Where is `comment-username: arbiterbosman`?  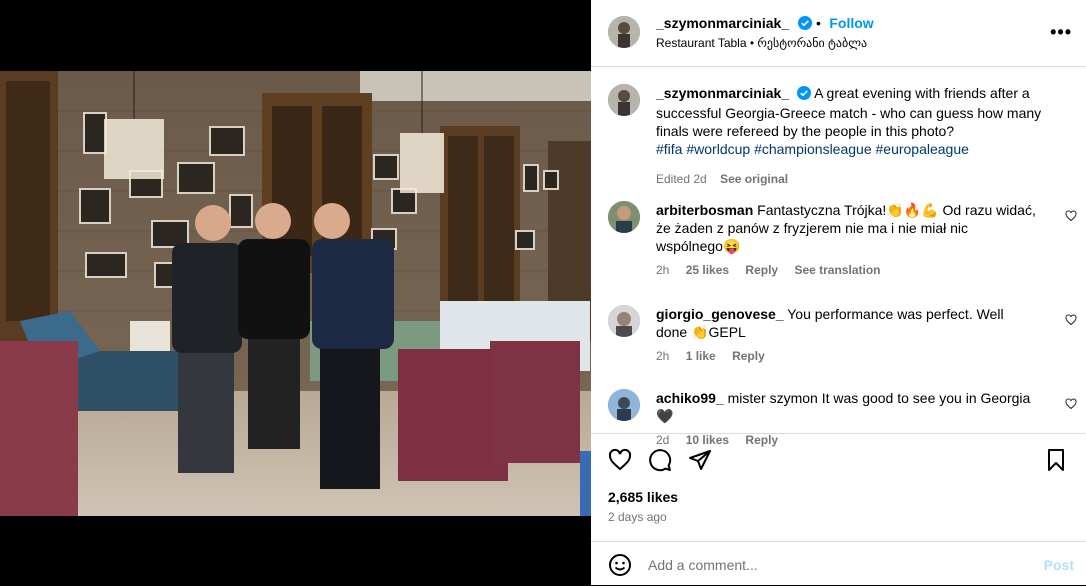
comment-username: arbiterbosman is located at coordinates (704, 210).